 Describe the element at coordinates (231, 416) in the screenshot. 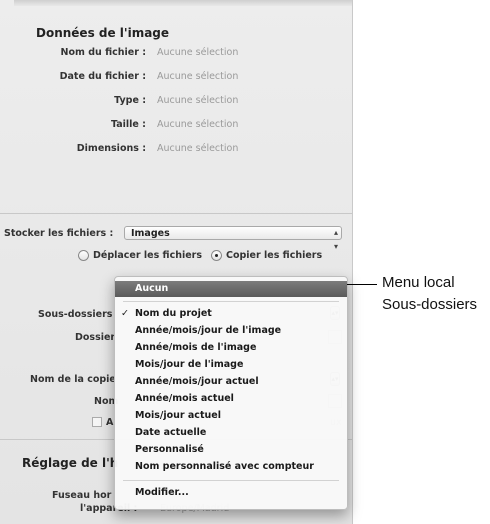

I see `menu-item-current-md: Mois/jour actuel` at that location.